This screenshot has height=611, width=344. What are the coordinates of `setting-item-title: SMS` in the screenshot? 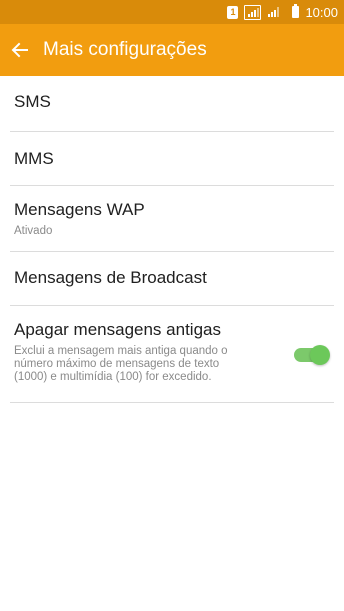 It's located at (32, 101).